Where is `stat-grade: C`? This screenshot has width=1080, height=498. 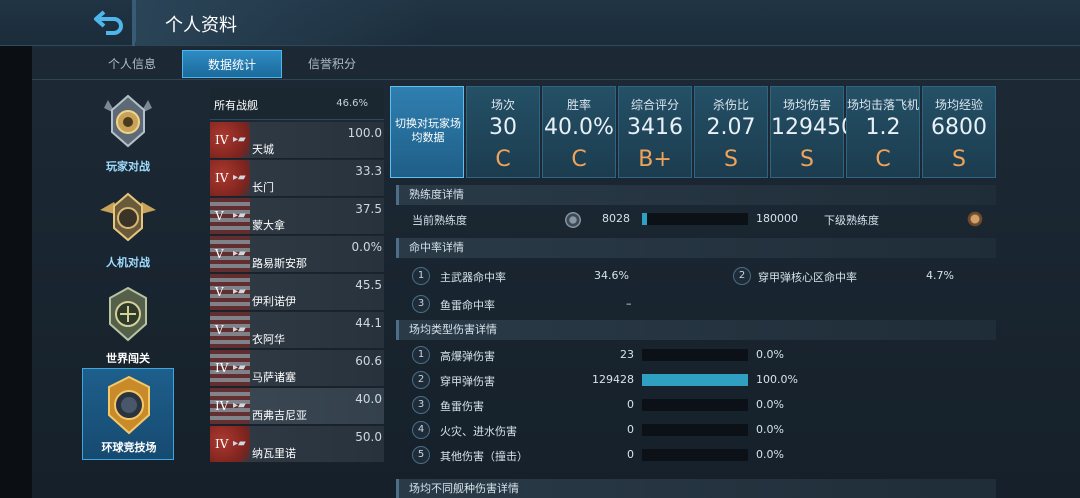 stat-grade: C is located at coordinates (883, 159).